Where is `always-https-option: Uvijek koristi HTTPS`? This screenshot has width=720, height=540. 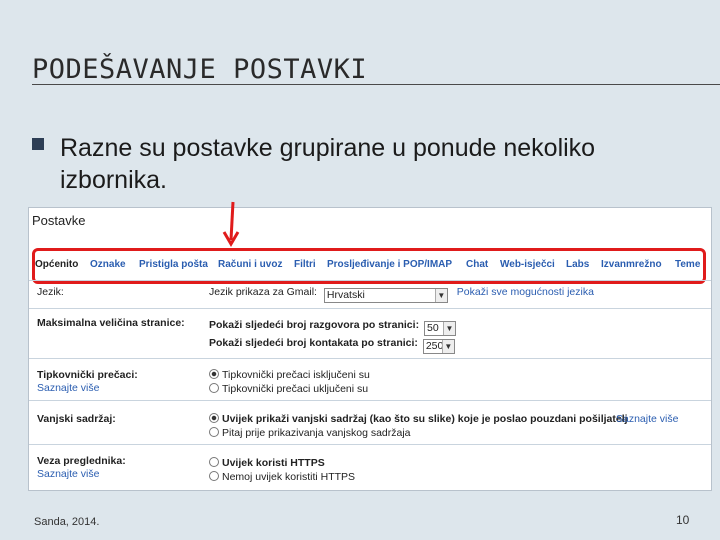 always-https-option: Uvijek koristi HTTPS is located at coordinates (267, 463).